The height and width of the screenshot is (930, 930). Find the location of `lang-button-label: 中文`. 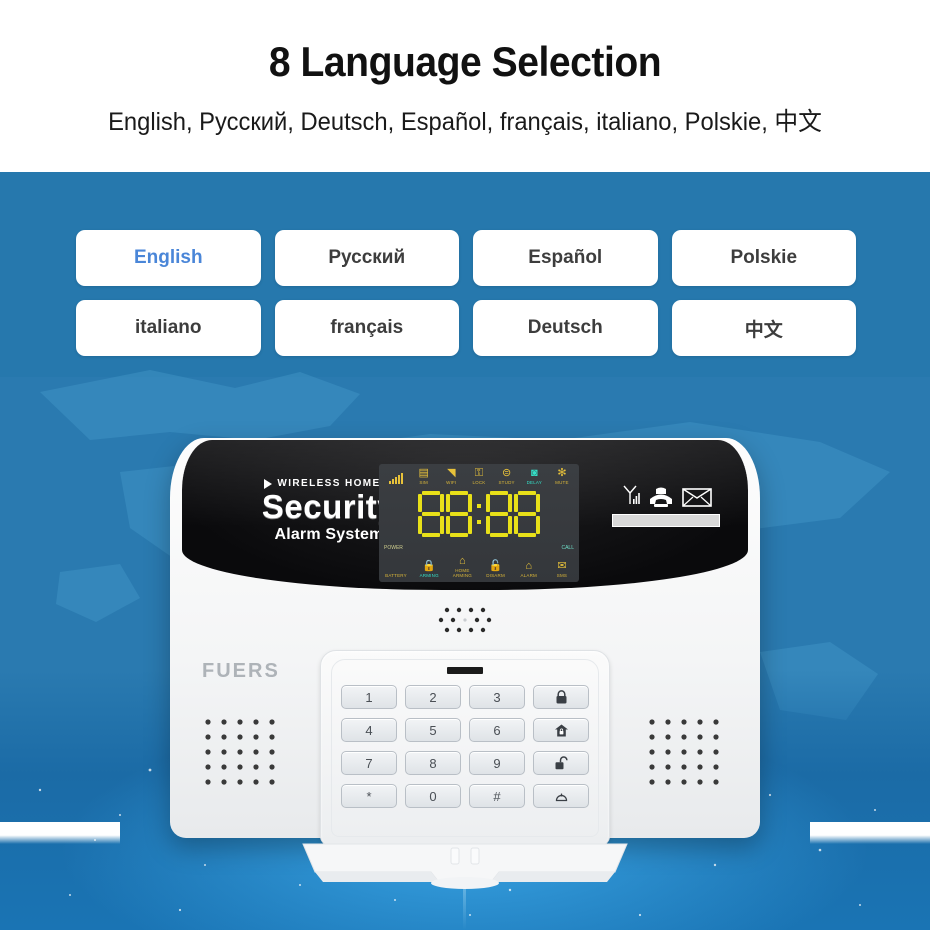

lang-button-label: 中文 is located at coordinates (763, 330).